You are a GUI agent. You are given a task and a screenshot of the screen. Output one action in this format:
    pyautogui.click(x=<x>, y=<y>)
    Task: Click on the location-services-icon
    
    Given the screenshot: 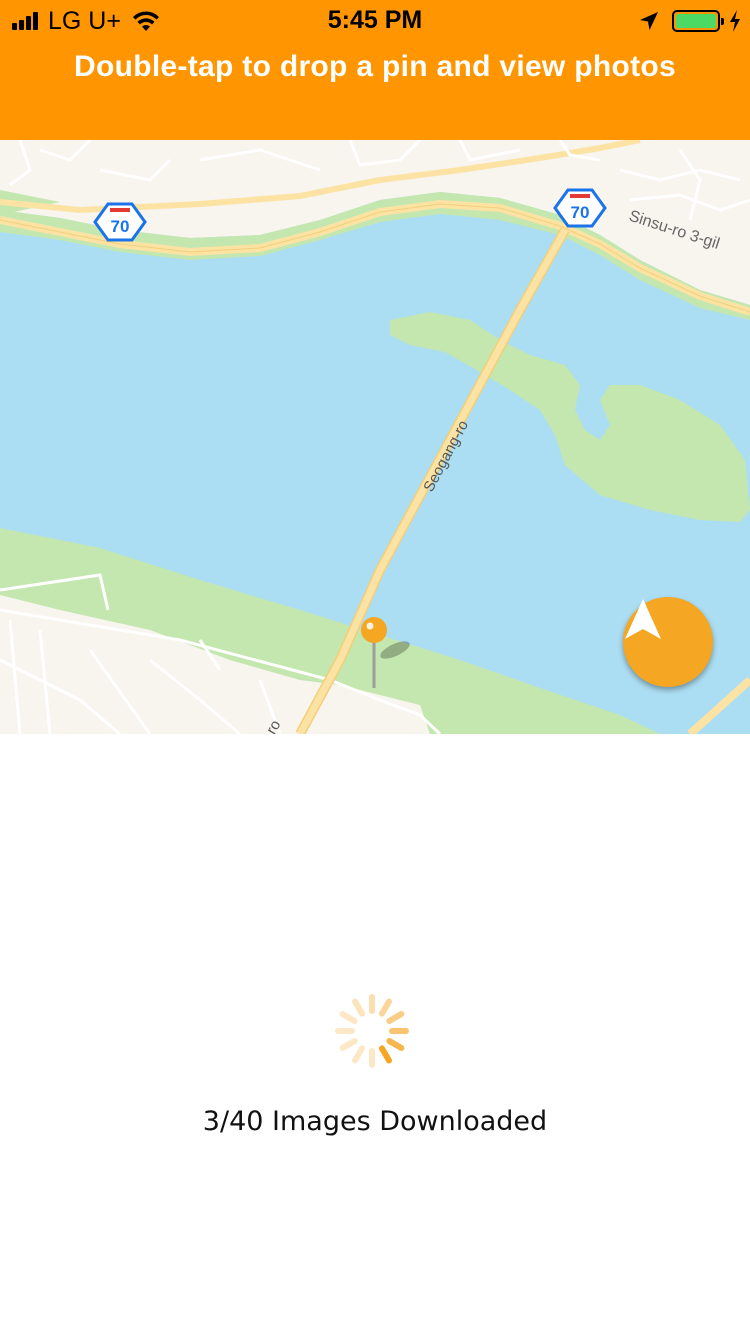 What is the action you would take?
    pyautogui.click(x=649, y=21)
    